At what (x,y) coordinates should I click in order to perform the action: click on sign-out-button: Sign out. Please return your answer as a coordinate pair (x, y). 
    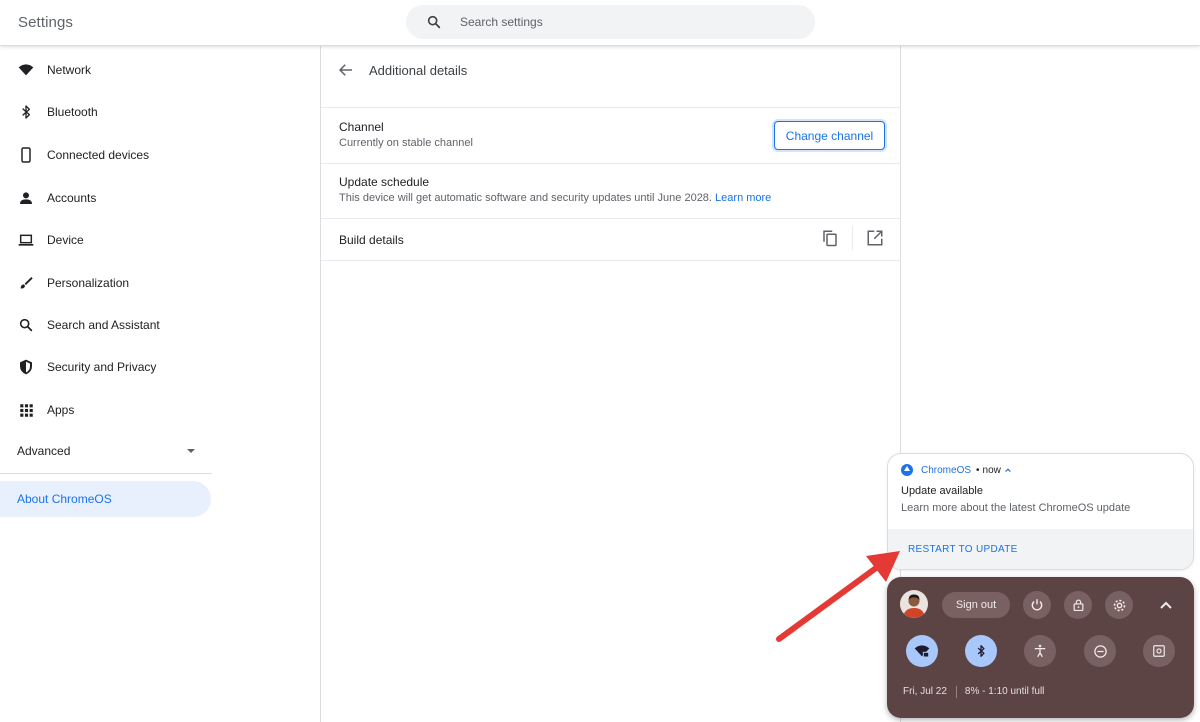
    Looking at the image, I should click on (976, 605).